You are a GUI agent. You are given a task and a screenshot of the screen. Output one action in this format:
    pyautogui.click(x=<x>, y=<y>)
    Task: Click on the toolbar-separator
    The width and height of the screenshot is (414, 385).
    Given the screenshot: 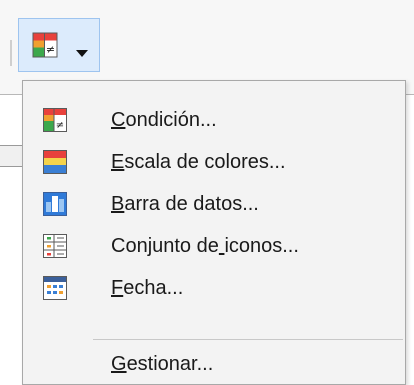 What is the action you would take?
    pyautogui.click(x=11, y=53)
    